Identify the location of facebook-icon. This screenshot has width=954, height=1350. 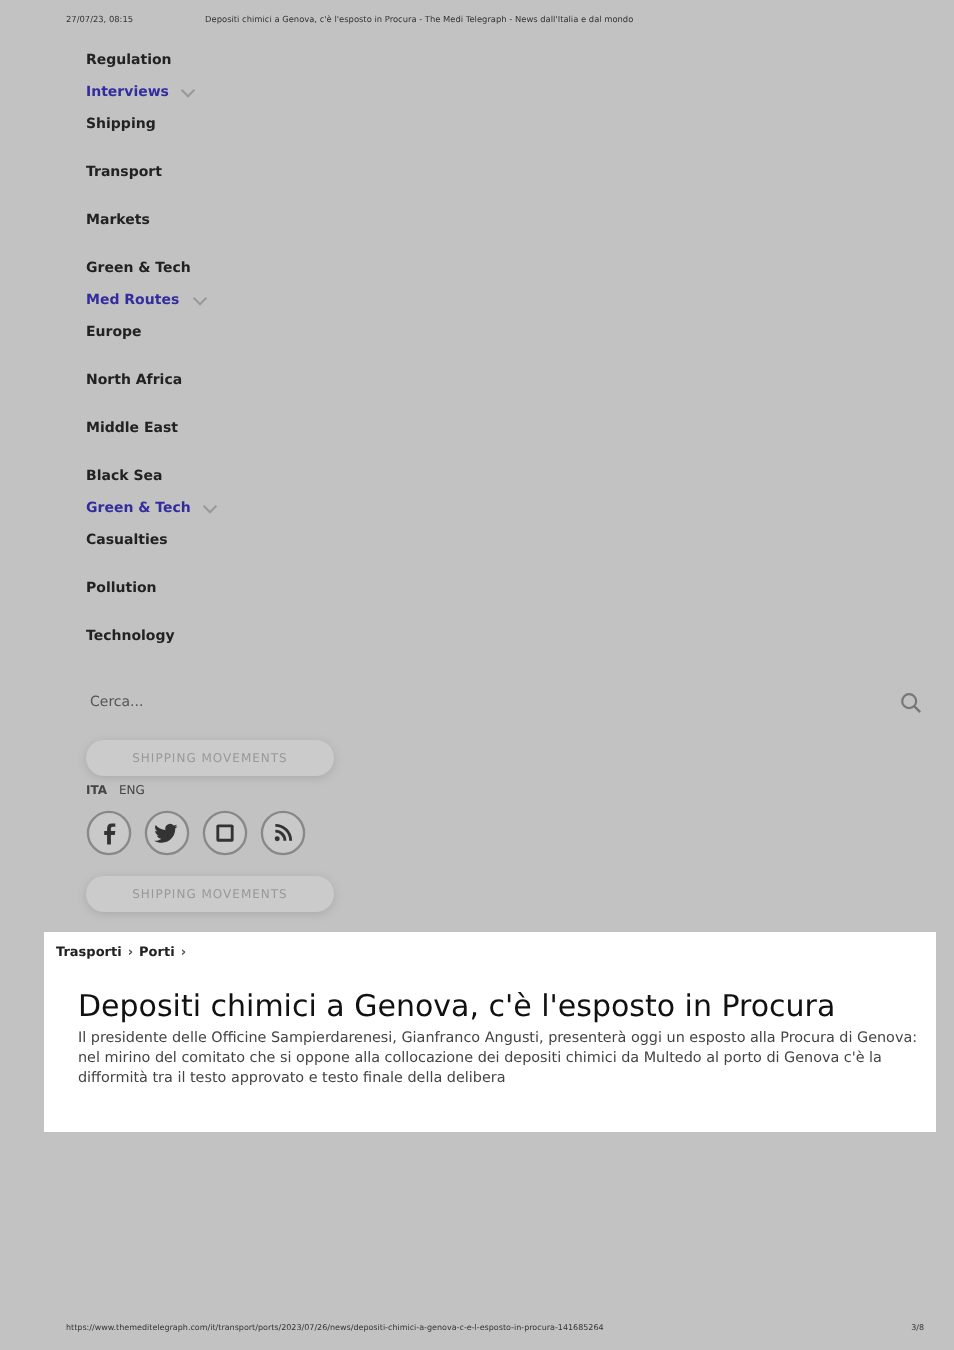
(109, 833).